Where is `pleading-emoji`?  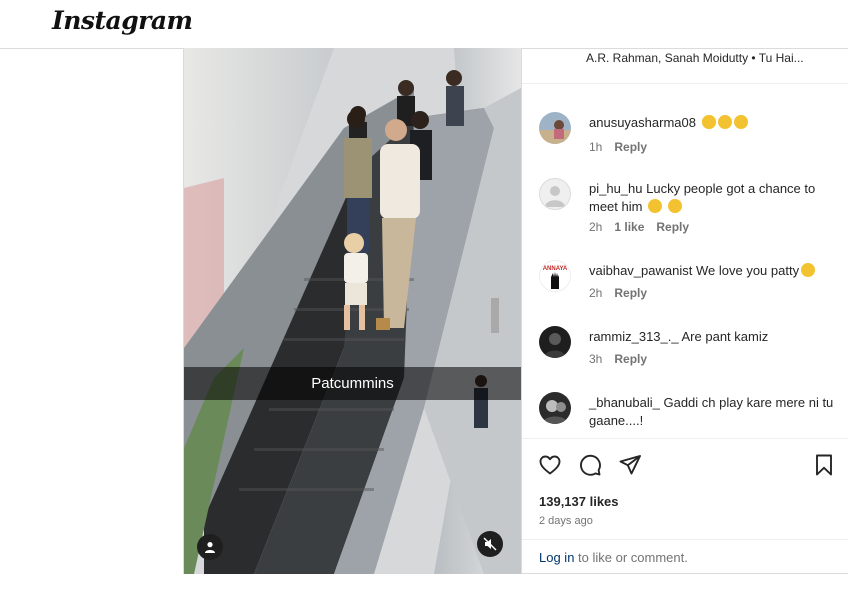 pleading-emoji is located at coordinates (655, 206).